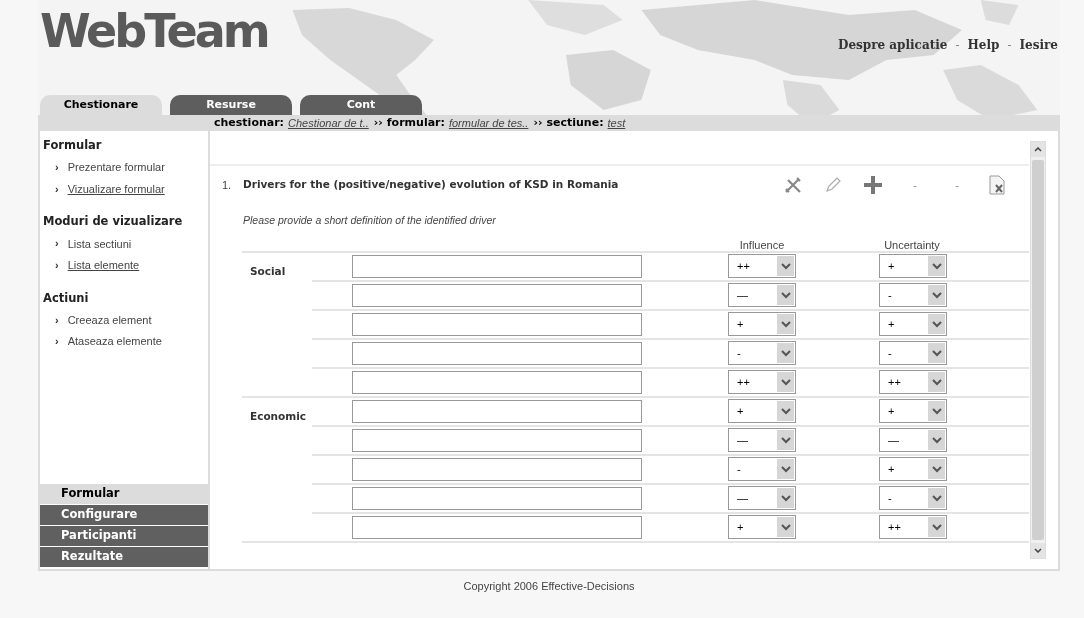 The width and height of the screenshot is (1084, 618). Describe the element at coordinates (793, 185) in the screenshot. I see `tools-icon` at that location.